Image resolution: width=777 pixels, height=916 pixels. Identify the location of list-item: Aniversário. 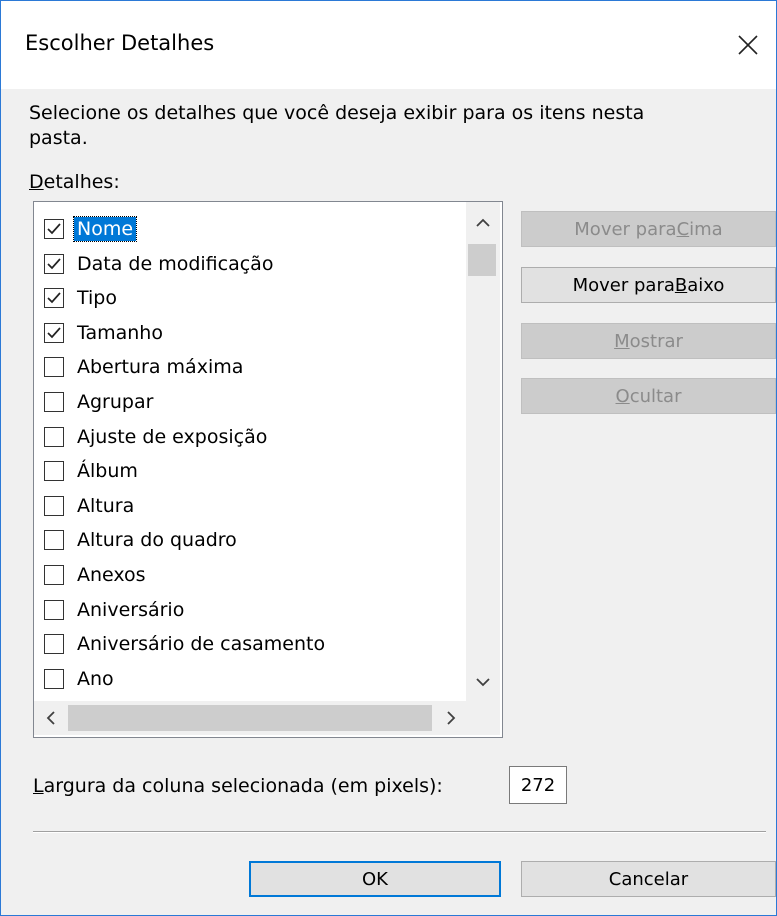
(115, 610).